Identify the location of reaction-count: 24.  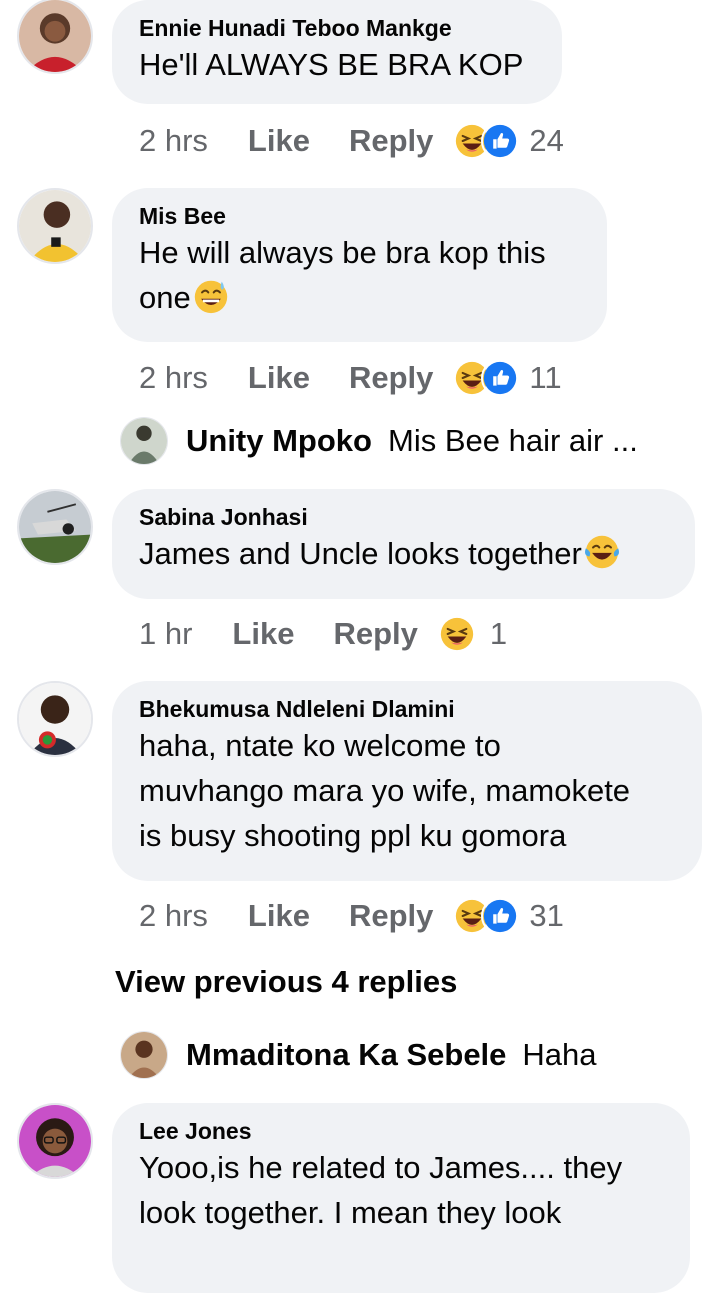
(546, 140).